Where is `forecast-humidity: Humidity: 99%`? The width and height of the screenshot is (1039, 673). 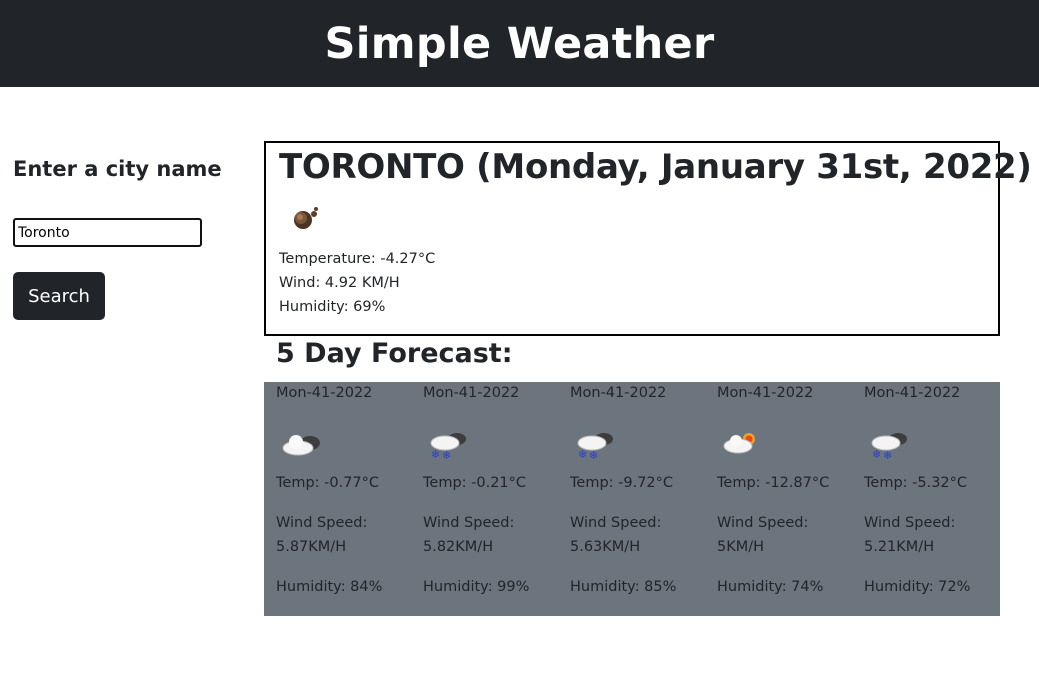
forecast-humidity: Humidity: 99% is located at coordinates (476, 587).